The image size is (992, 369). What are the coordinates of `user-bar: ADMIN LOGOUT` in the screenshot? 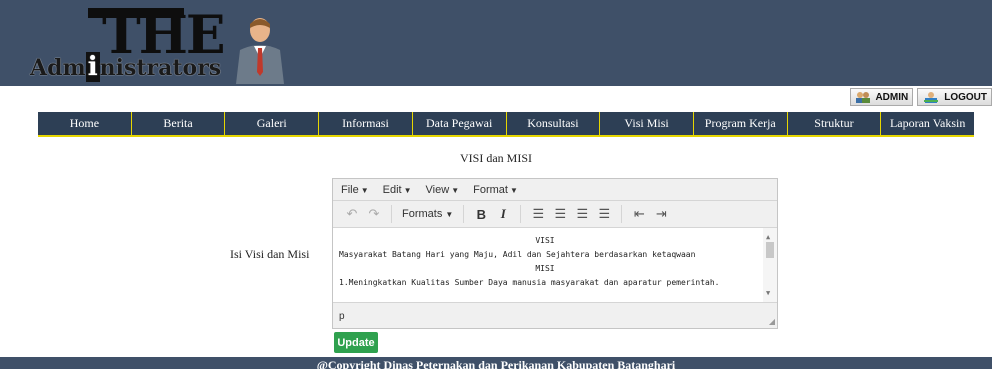 It's located at (921, 97).